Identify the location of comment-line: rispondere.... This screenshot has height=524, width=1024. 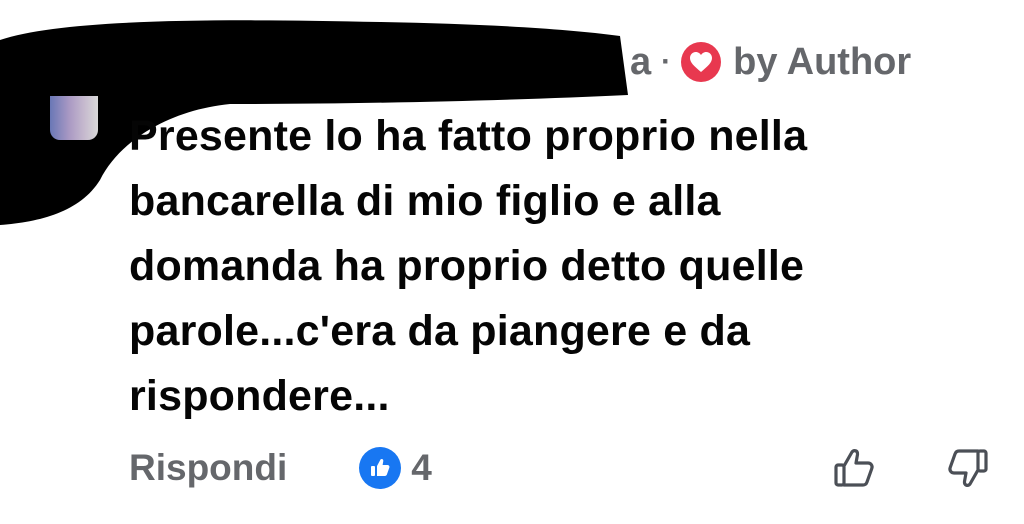
(259, 396).